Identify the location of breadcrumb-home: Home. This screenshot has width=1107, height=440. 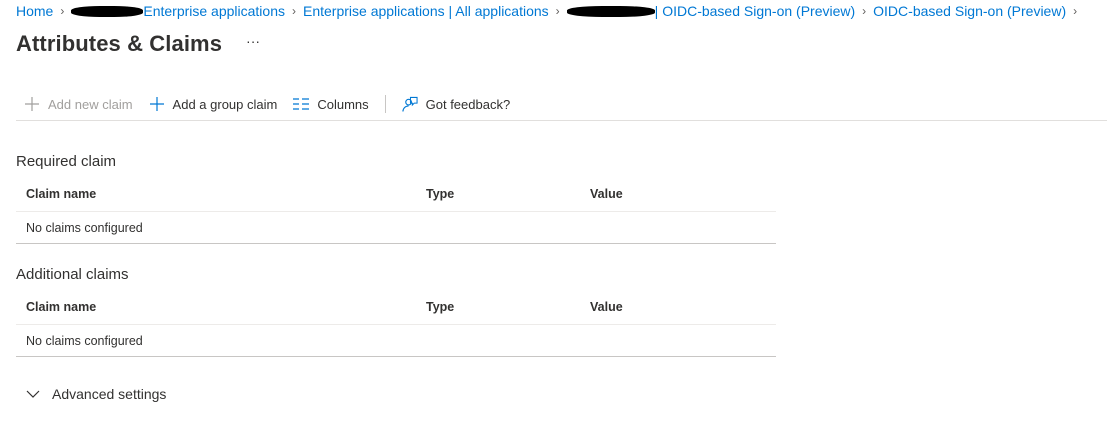
(34, 11).